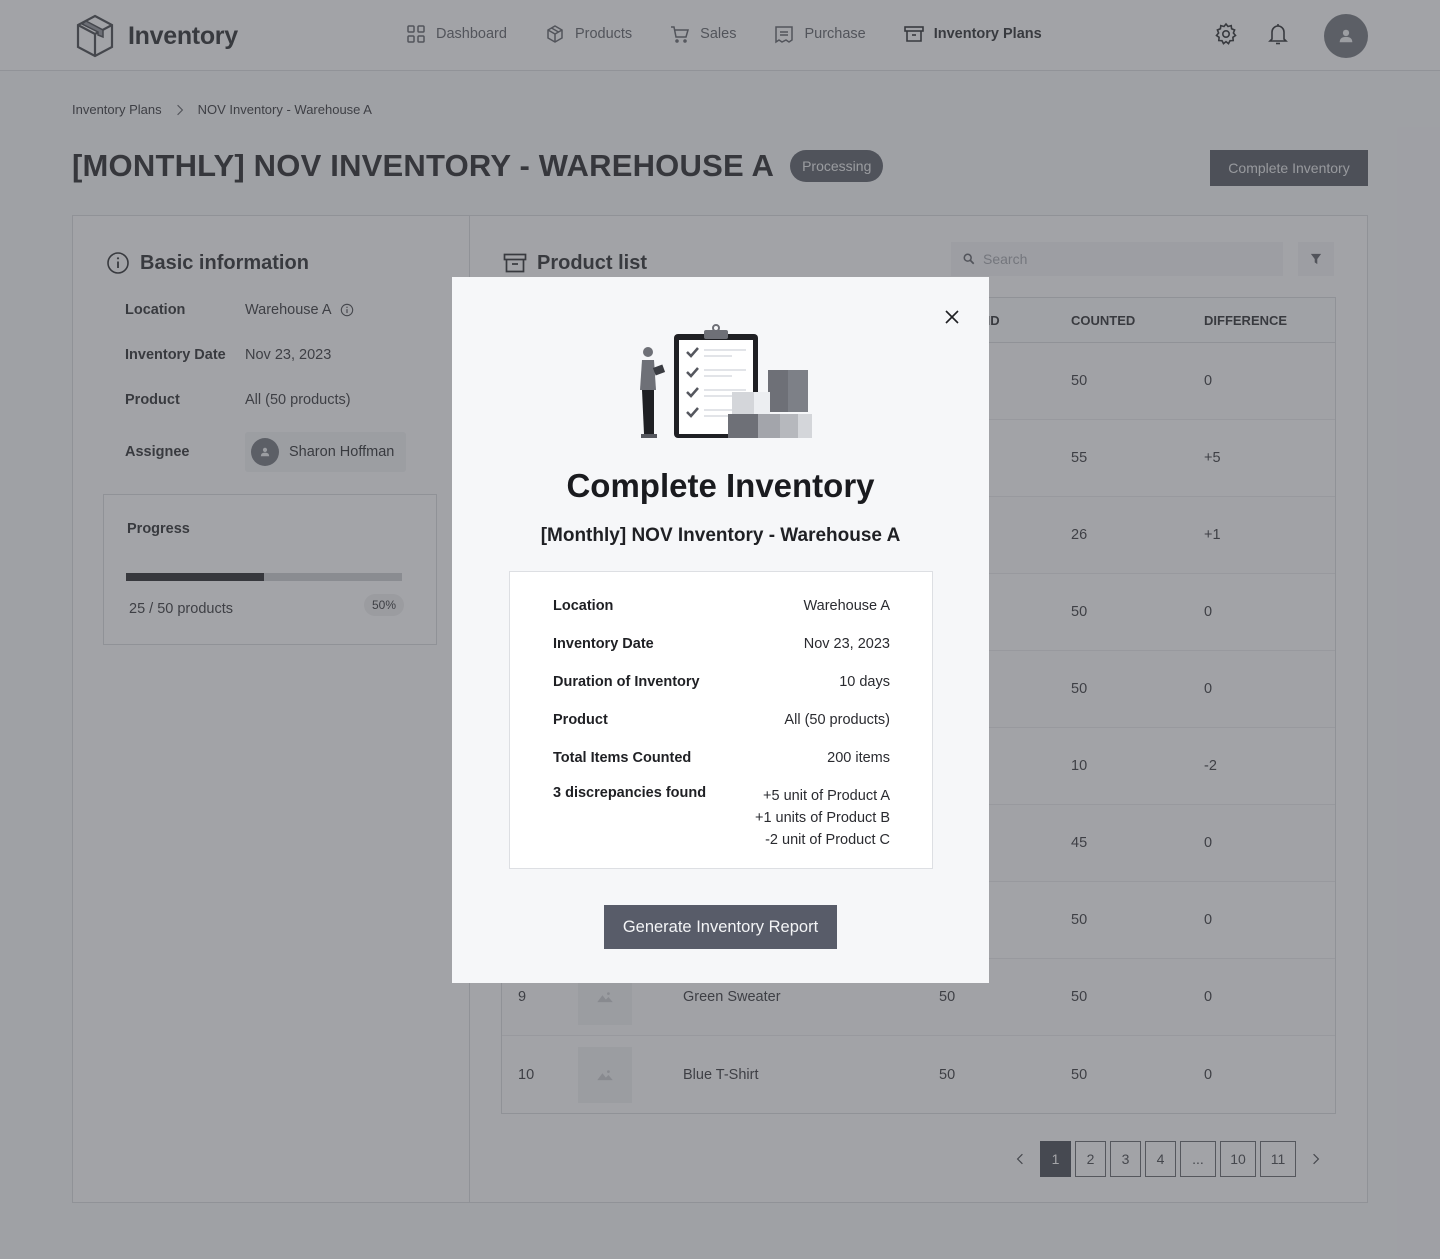 The image size is (1440, 1259). Describe the element at coordinates (721, 606) in the screenshot. I see `summary-row-location: Location Warehouse A` at that location.